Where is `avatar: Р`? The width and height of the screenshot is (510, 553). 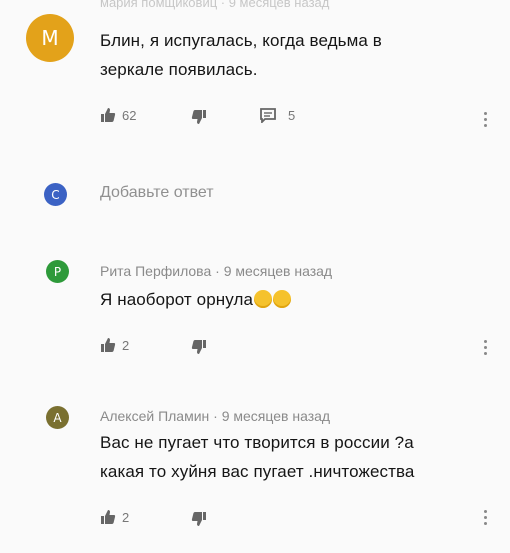 avatar: Р is located at coordinates (57, 271).